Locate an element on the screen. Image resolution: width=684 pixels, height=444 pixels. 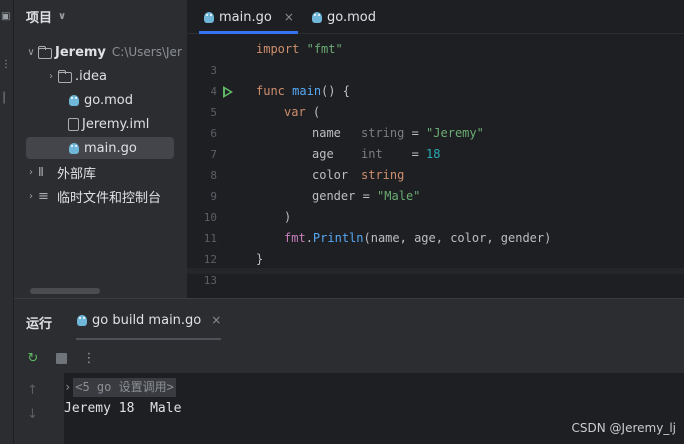
tab-go-build: go build main.go × is located at coordinates (149, 320).